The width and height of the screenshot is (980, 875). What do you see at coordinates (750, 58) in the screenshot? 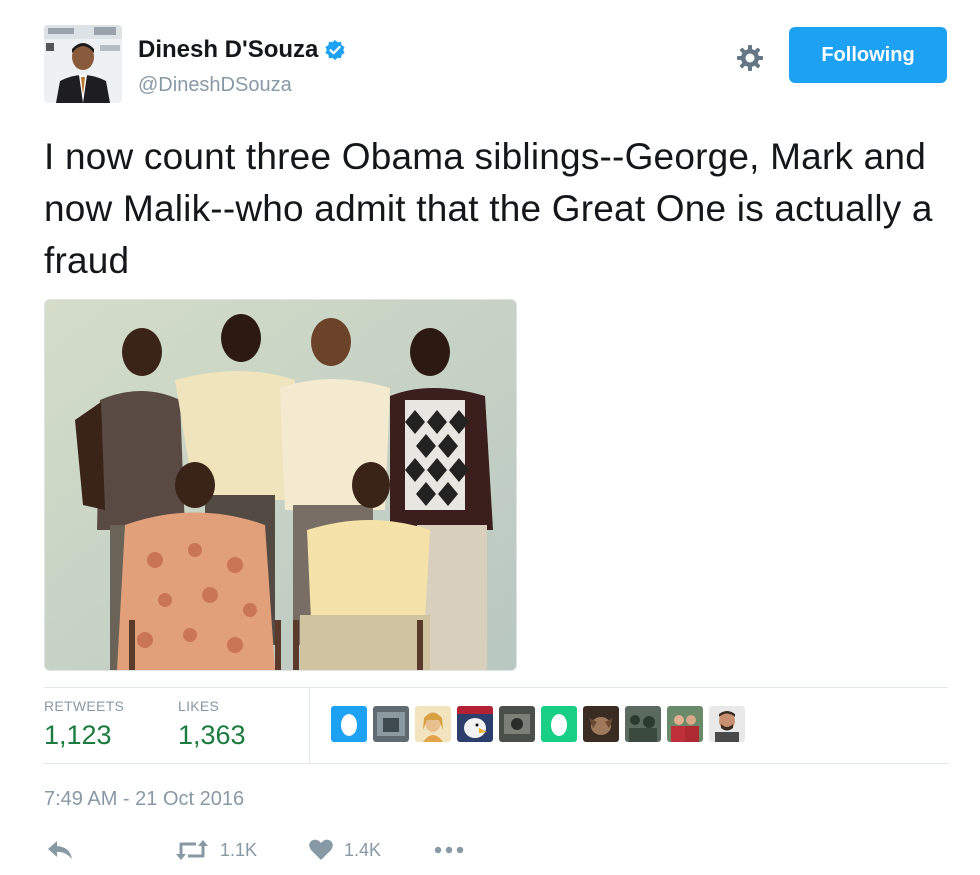
I see `gear-icon` at bounding box center [750, 58].